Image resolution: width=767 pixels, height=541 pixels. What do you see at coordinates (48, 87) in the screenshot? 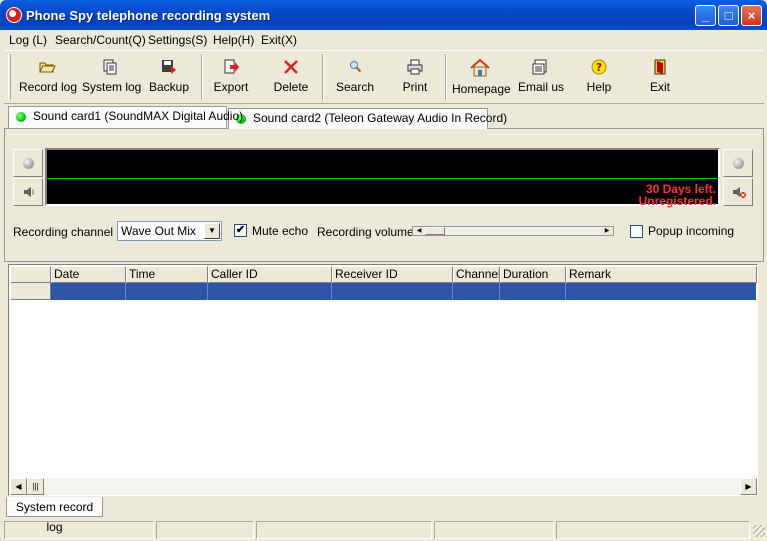
I see `record-log-label: Record log` at bounding box center [48, 87].